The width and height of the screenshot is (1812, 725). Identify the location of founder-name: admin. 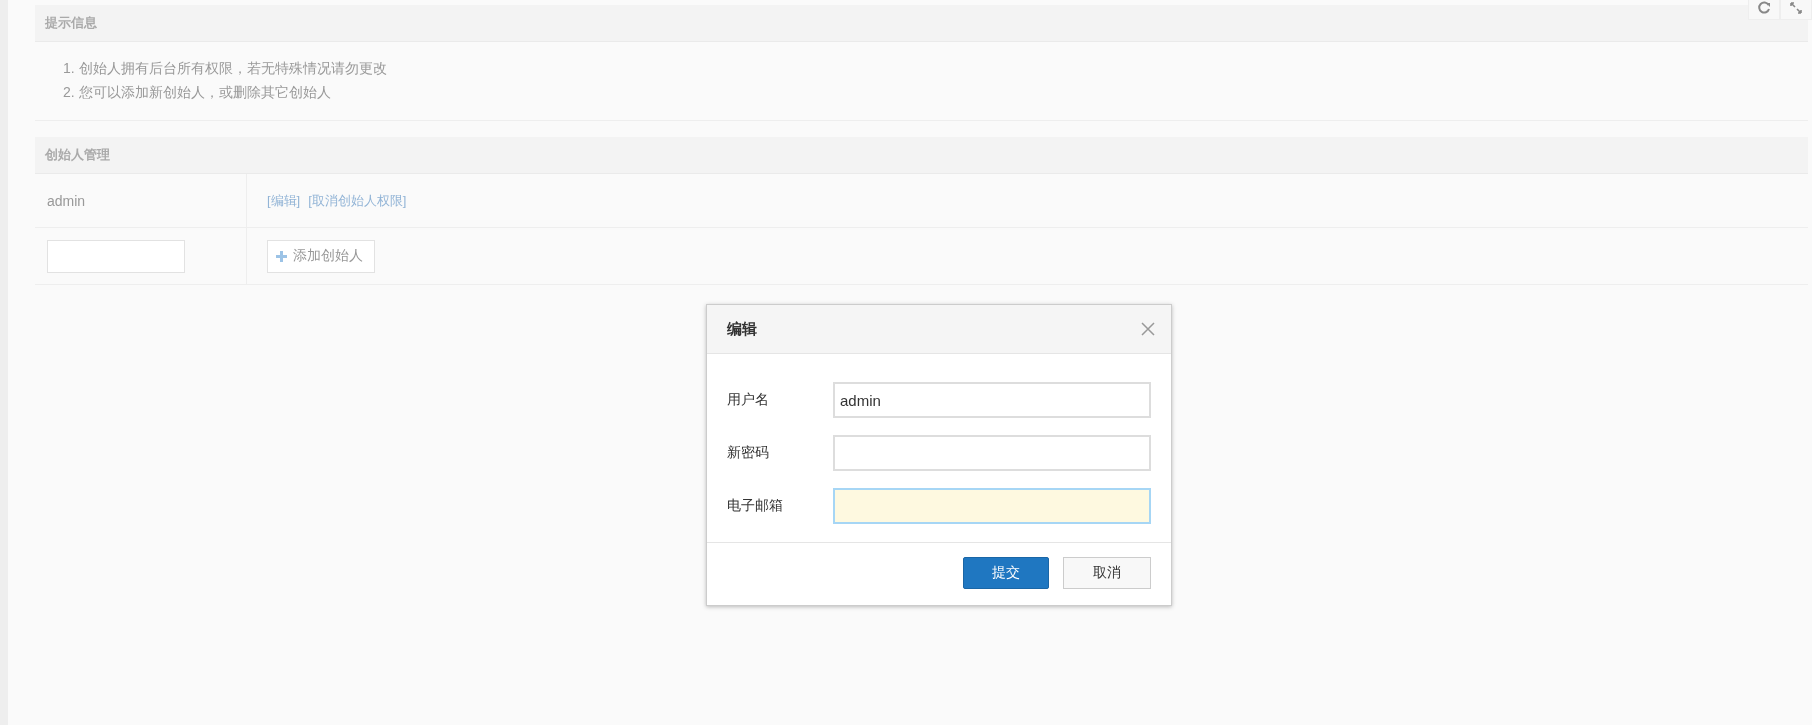
(66, 200).